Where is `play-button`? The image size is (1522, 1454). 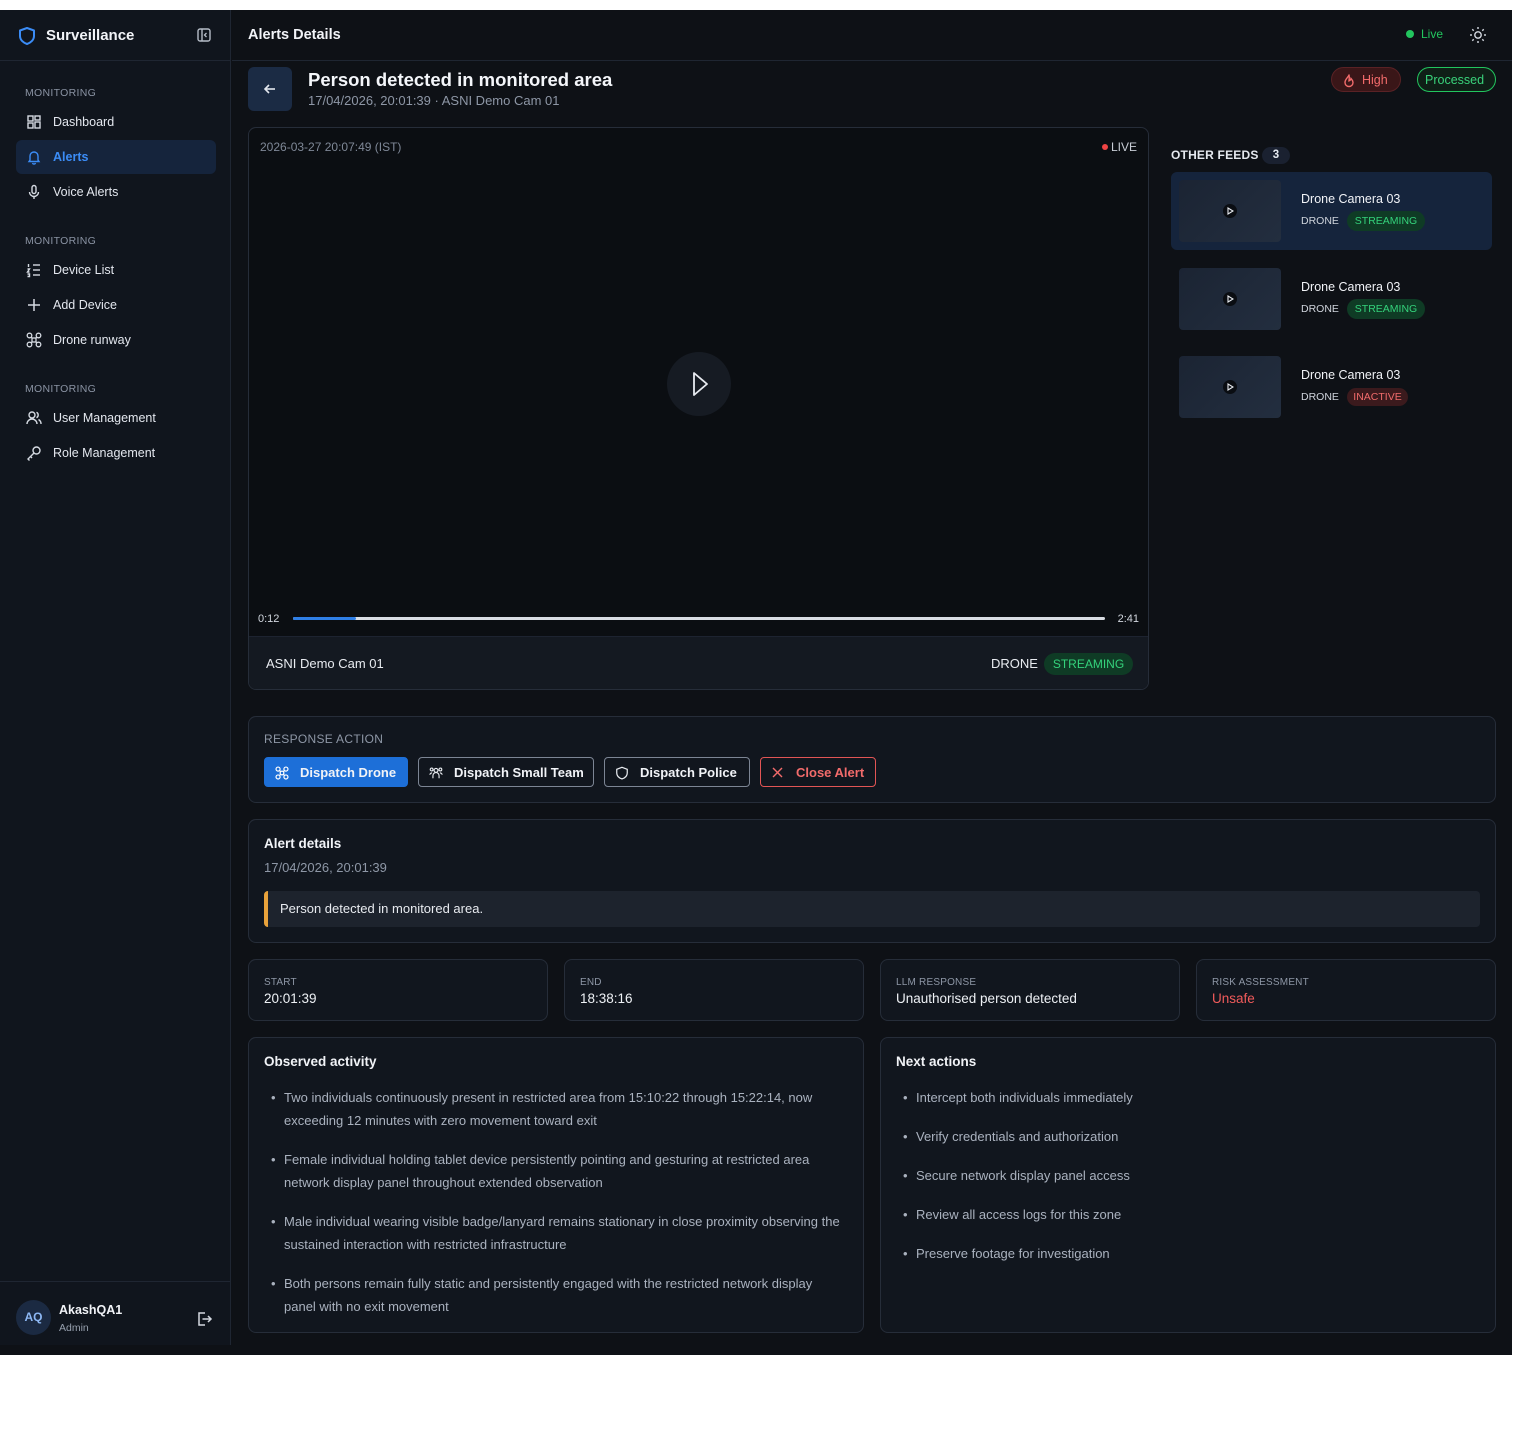 play-button is located at coordinates (699, 384).